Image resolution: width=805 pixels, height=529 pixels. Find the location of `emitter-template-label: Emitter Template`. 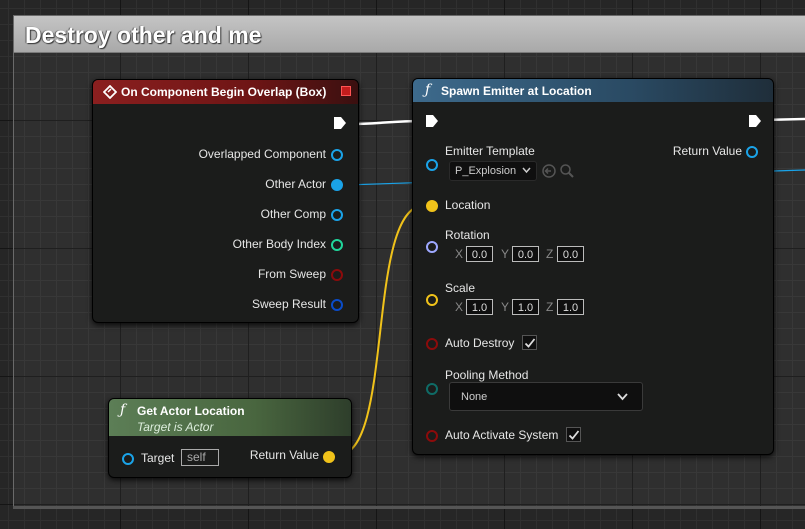

emitter-template-label: Emitter Template is located at coordinates (490, 151).